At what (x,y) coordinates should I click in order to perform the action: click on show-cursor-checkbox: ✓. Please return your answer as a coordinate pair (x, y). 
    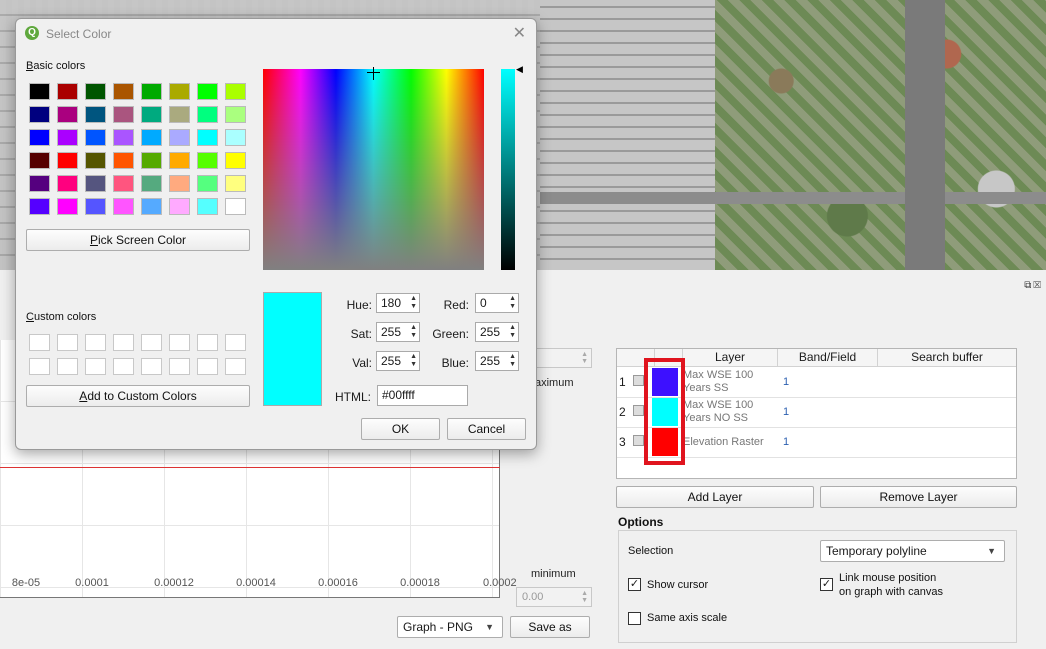
    Looking at the image, I should click on (634, 584).